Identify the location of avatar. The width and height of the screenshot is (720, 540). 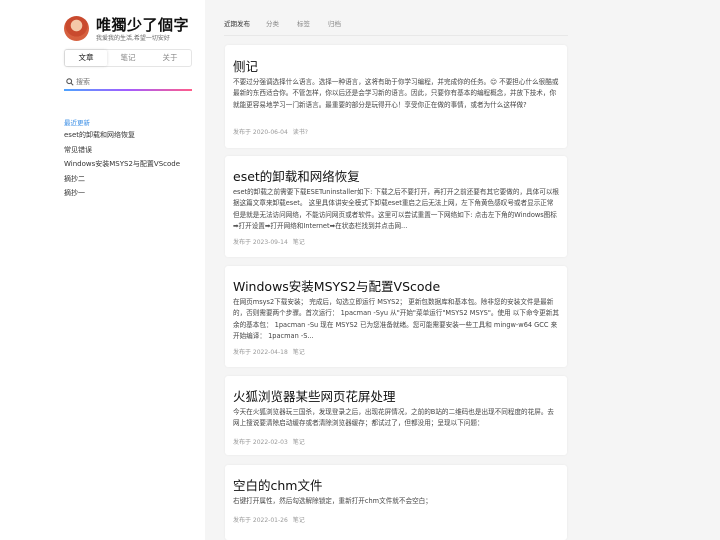
(76, 28).